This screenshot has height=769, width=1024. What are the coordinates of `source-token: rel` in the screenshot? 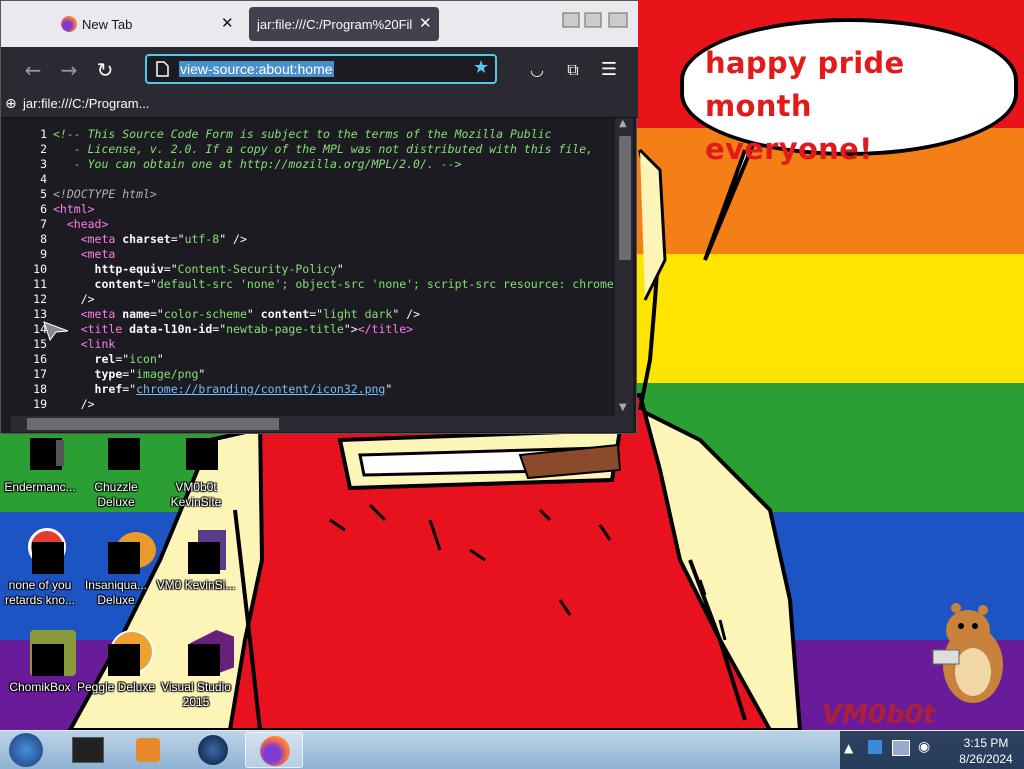 It's located at (105, 359).